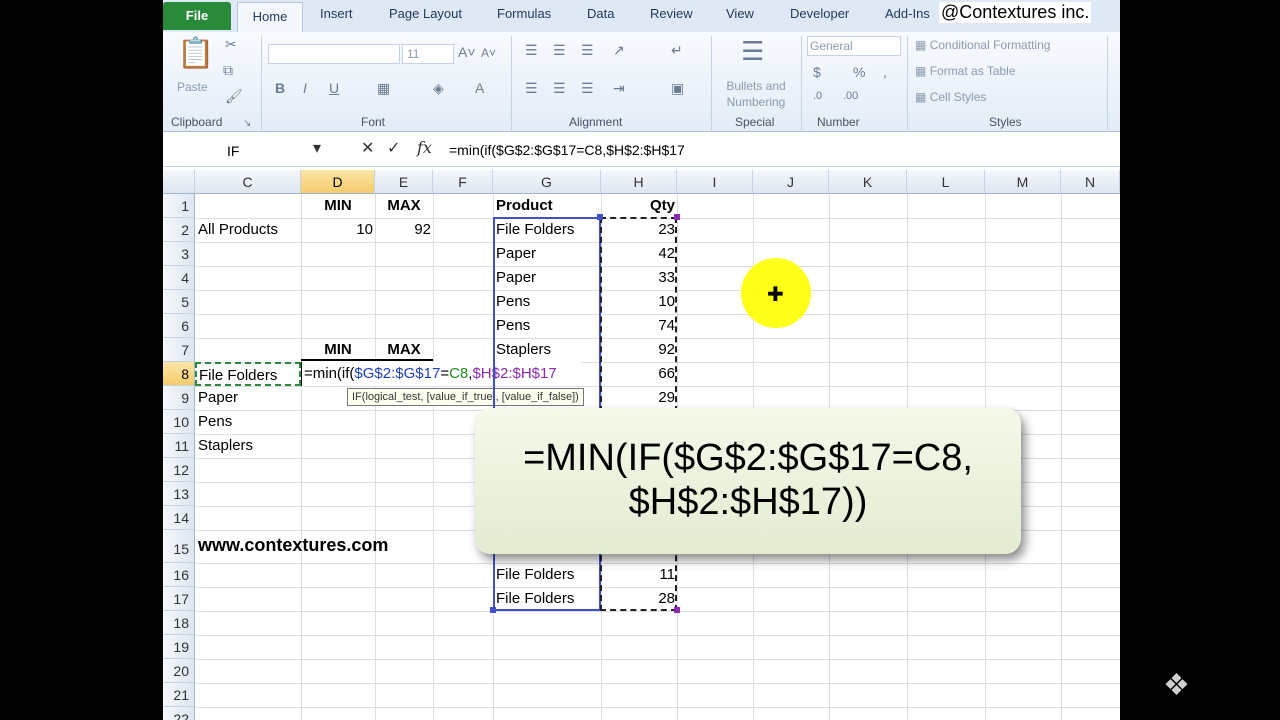  Describe the element at coordinates (559, 88) in the screenshot. I see `align-center-icon: ☰` at that location.